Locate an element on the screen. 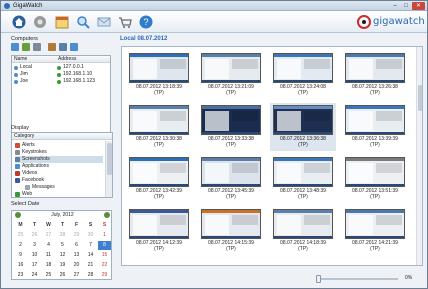 The image size is (428, 289). screenshot-thumbnail: 08.07.2012 14:21:39 (TP) is located at coordinates (375, 231).